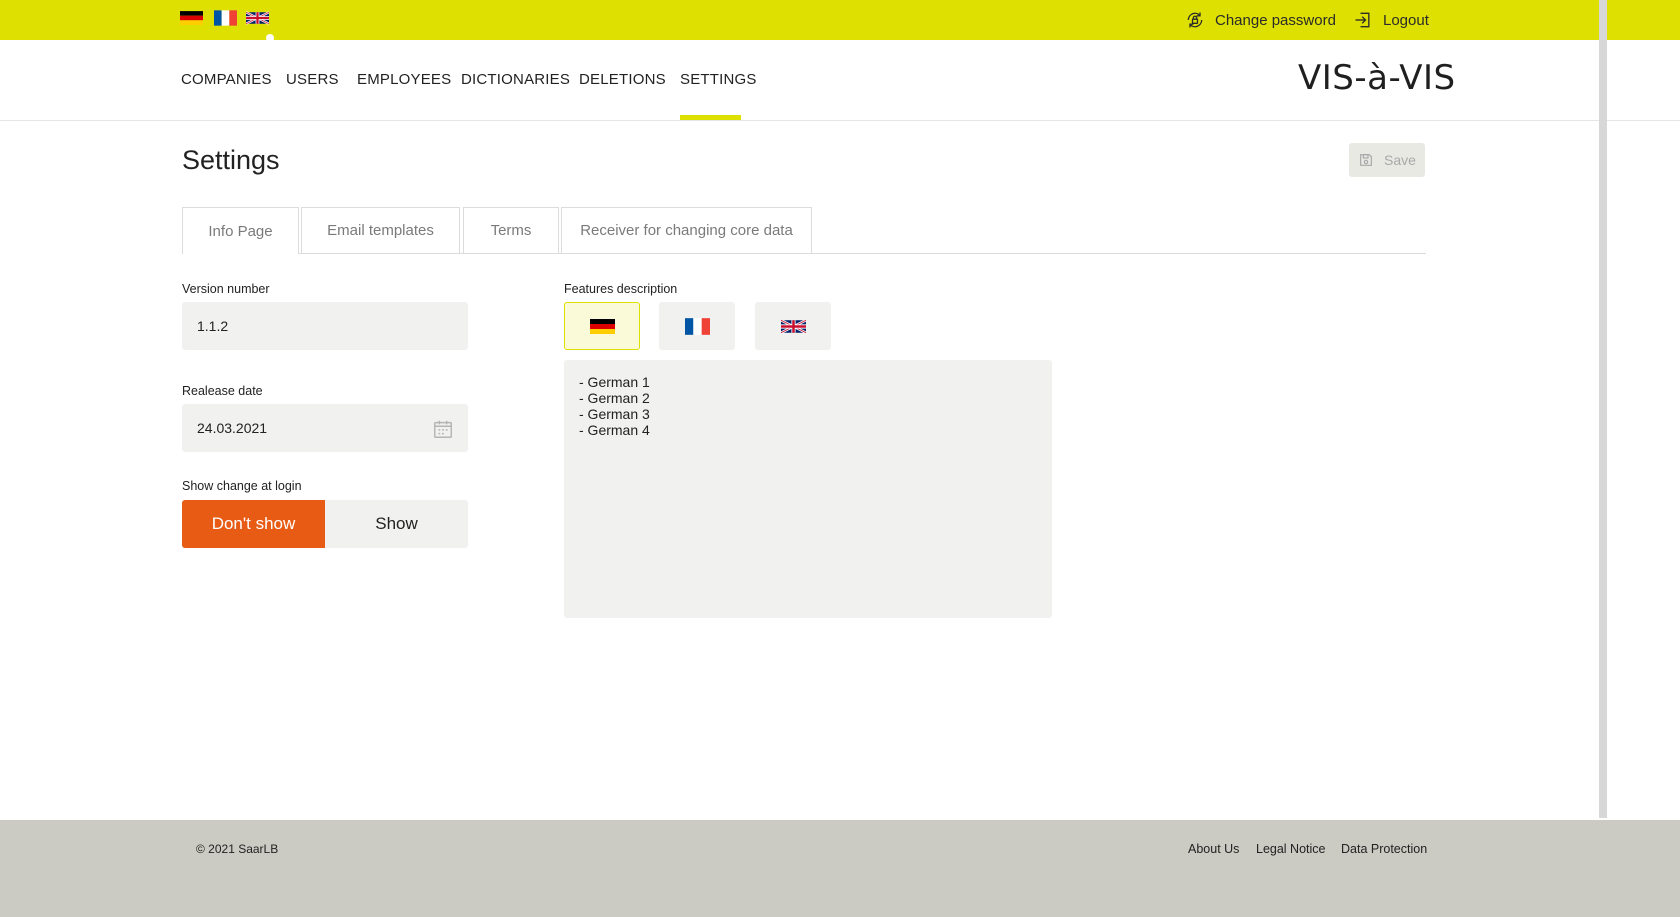 The height and width of the screenshot is (917, 1680). I want to click on save-icon, so click(1366, 160).